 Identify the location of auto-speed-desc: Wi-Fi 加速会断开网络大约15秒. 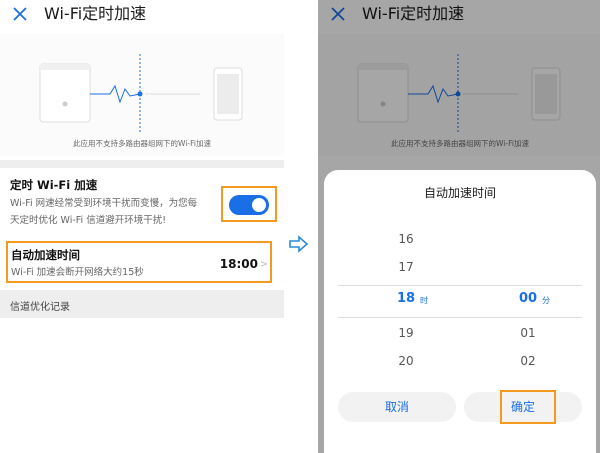
(77, 272).